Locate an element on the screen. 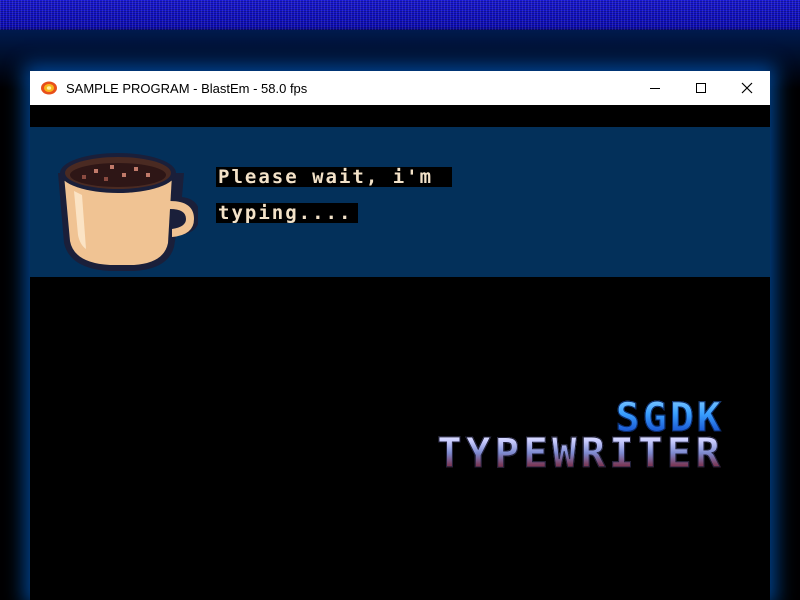 This screenshot has height=600, width=800. dialog-line-1: Please wait, i'm is located at coordinates (334, 177).